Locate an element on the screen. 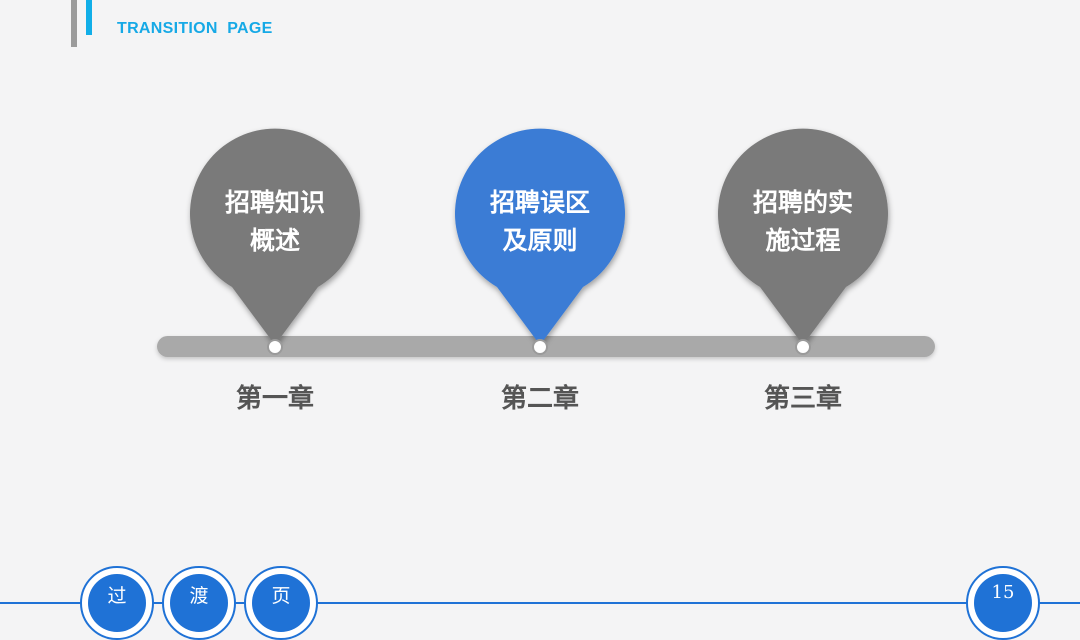 Image resolution: width=1080 pixels, height=640 pixels. page-number: 15 is located at coordinates (1003, 592).